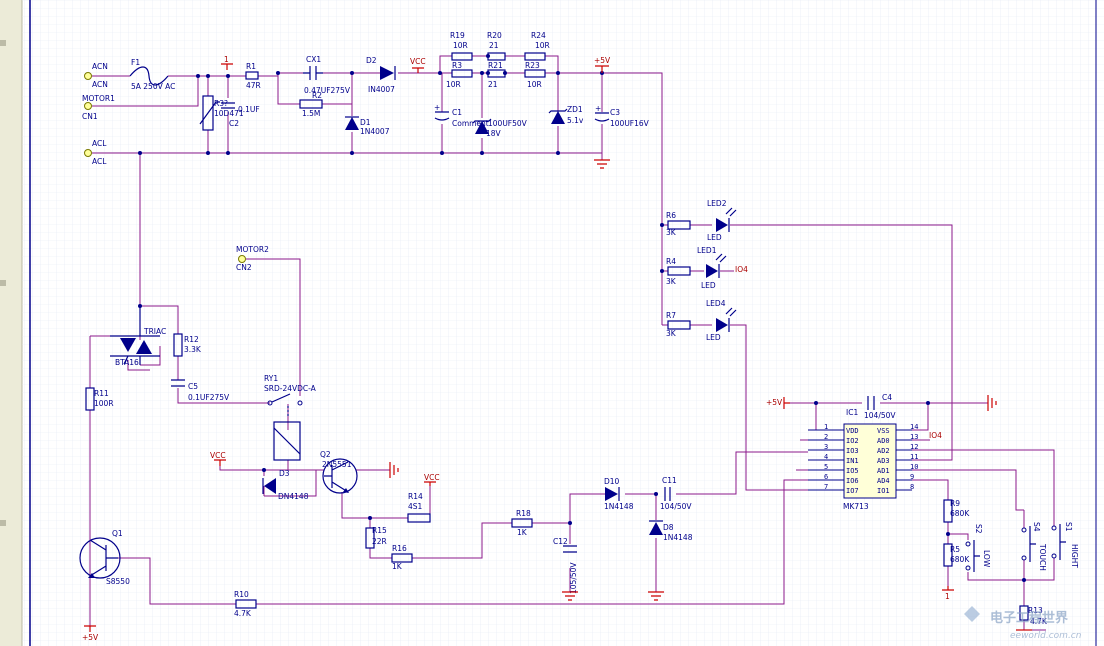 Image resolution: width=1104 pixels, height=646 pixels. What do you see at coordinates (668, 527) in the screenshot?
I see `d8-ref: D8` at bounding box center [668, 527].